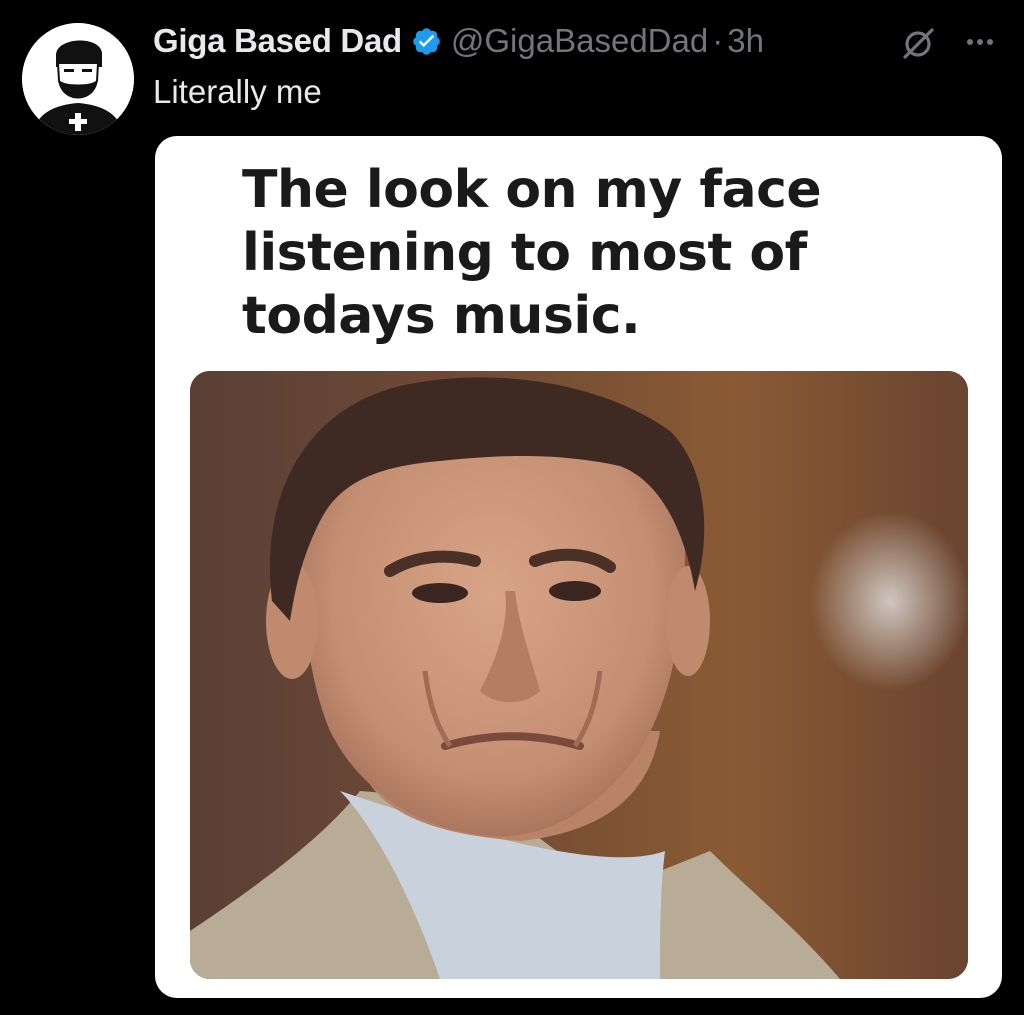 The width and height of the screenshot is (1024, 1015). I want to click on more-options-icon, so click(980, 42).